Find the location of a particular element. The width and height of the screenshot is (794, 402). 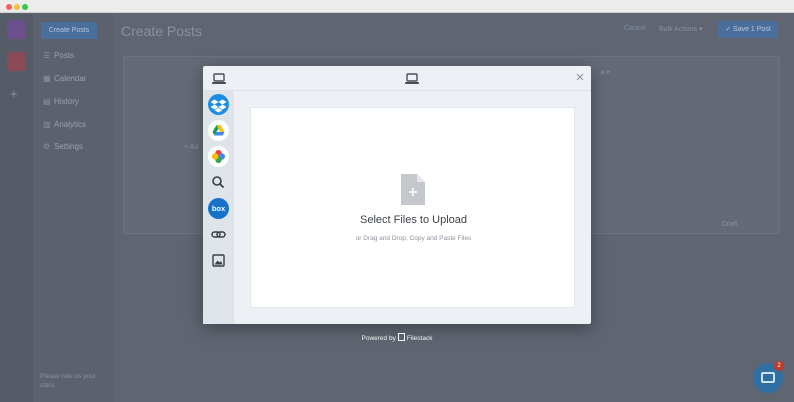

source-link is located at coordinates (218, 234).